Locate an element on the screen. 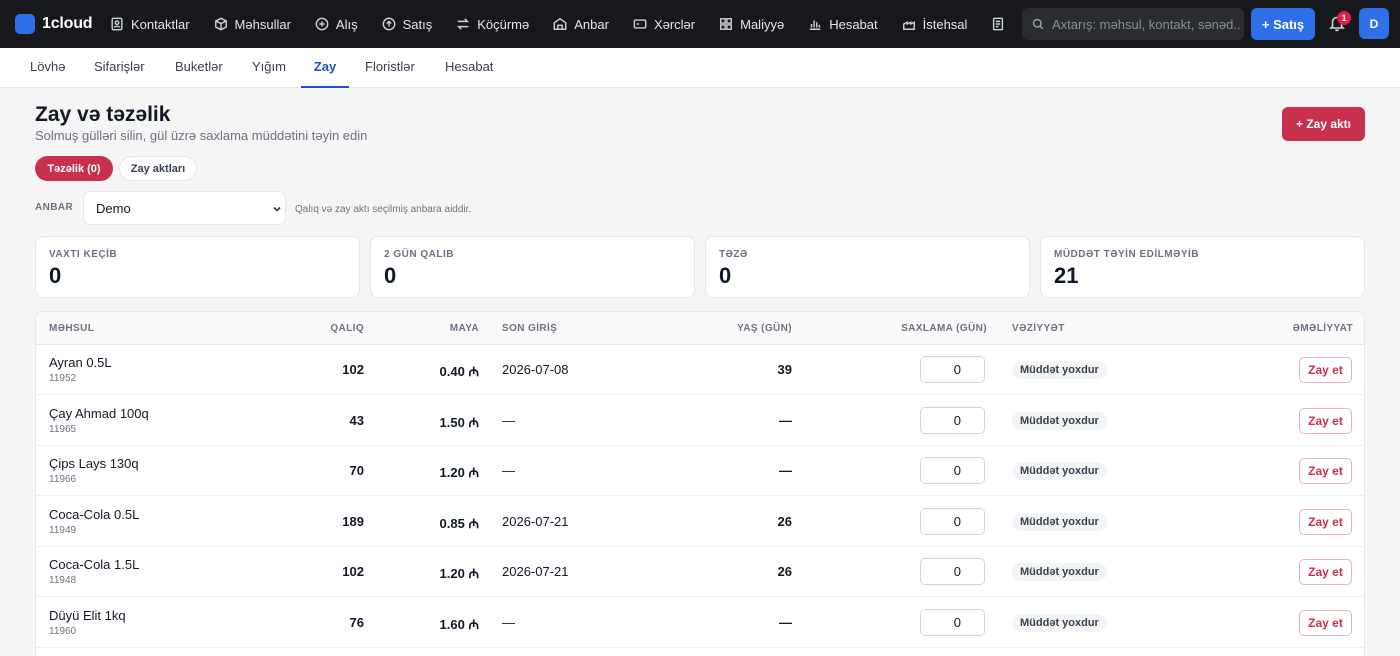 This screenshot has height=656, width=1400. product-name: Coca-Cola 1.5L is located at coordinates (94, 564).